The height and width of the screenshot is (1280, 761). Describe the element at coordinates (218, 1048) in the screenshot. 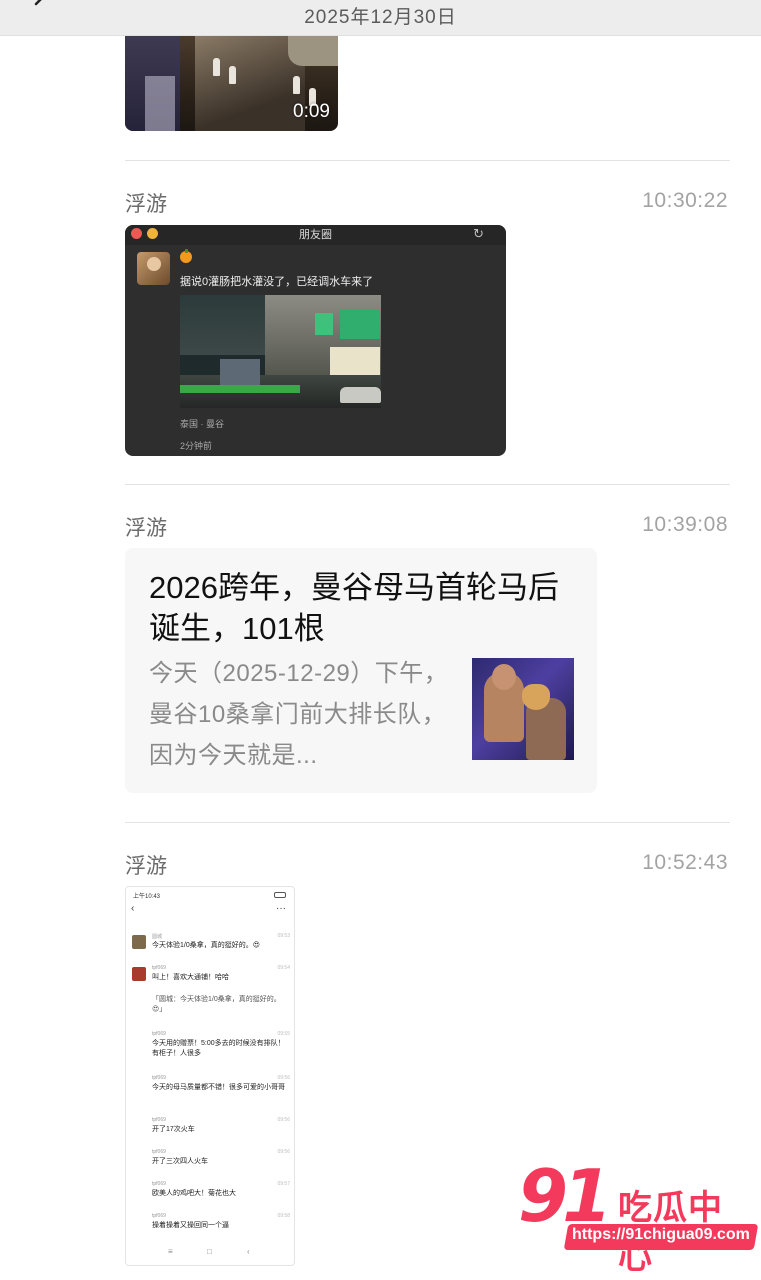

I see `chat-text: 今天用的赠票！5:00多去的时候没有排队！有柜子！人很多` at that location.